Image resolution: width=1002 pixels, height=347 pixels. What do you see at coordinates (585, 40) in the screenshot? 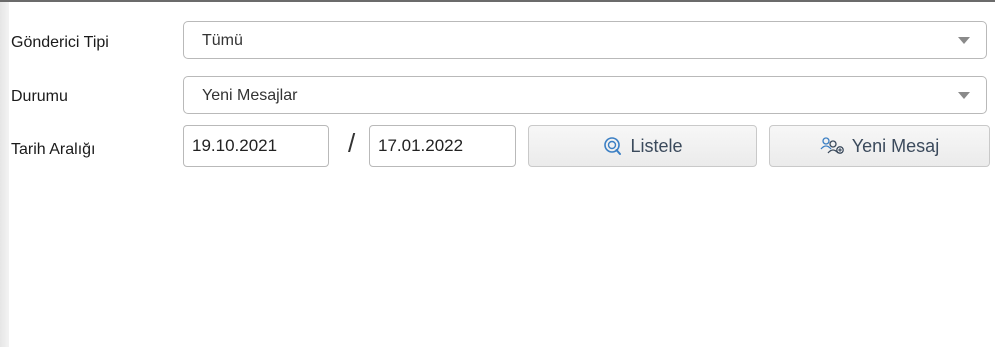
I see `sender-type-select: Tümü` at bounding box center [585, 40].